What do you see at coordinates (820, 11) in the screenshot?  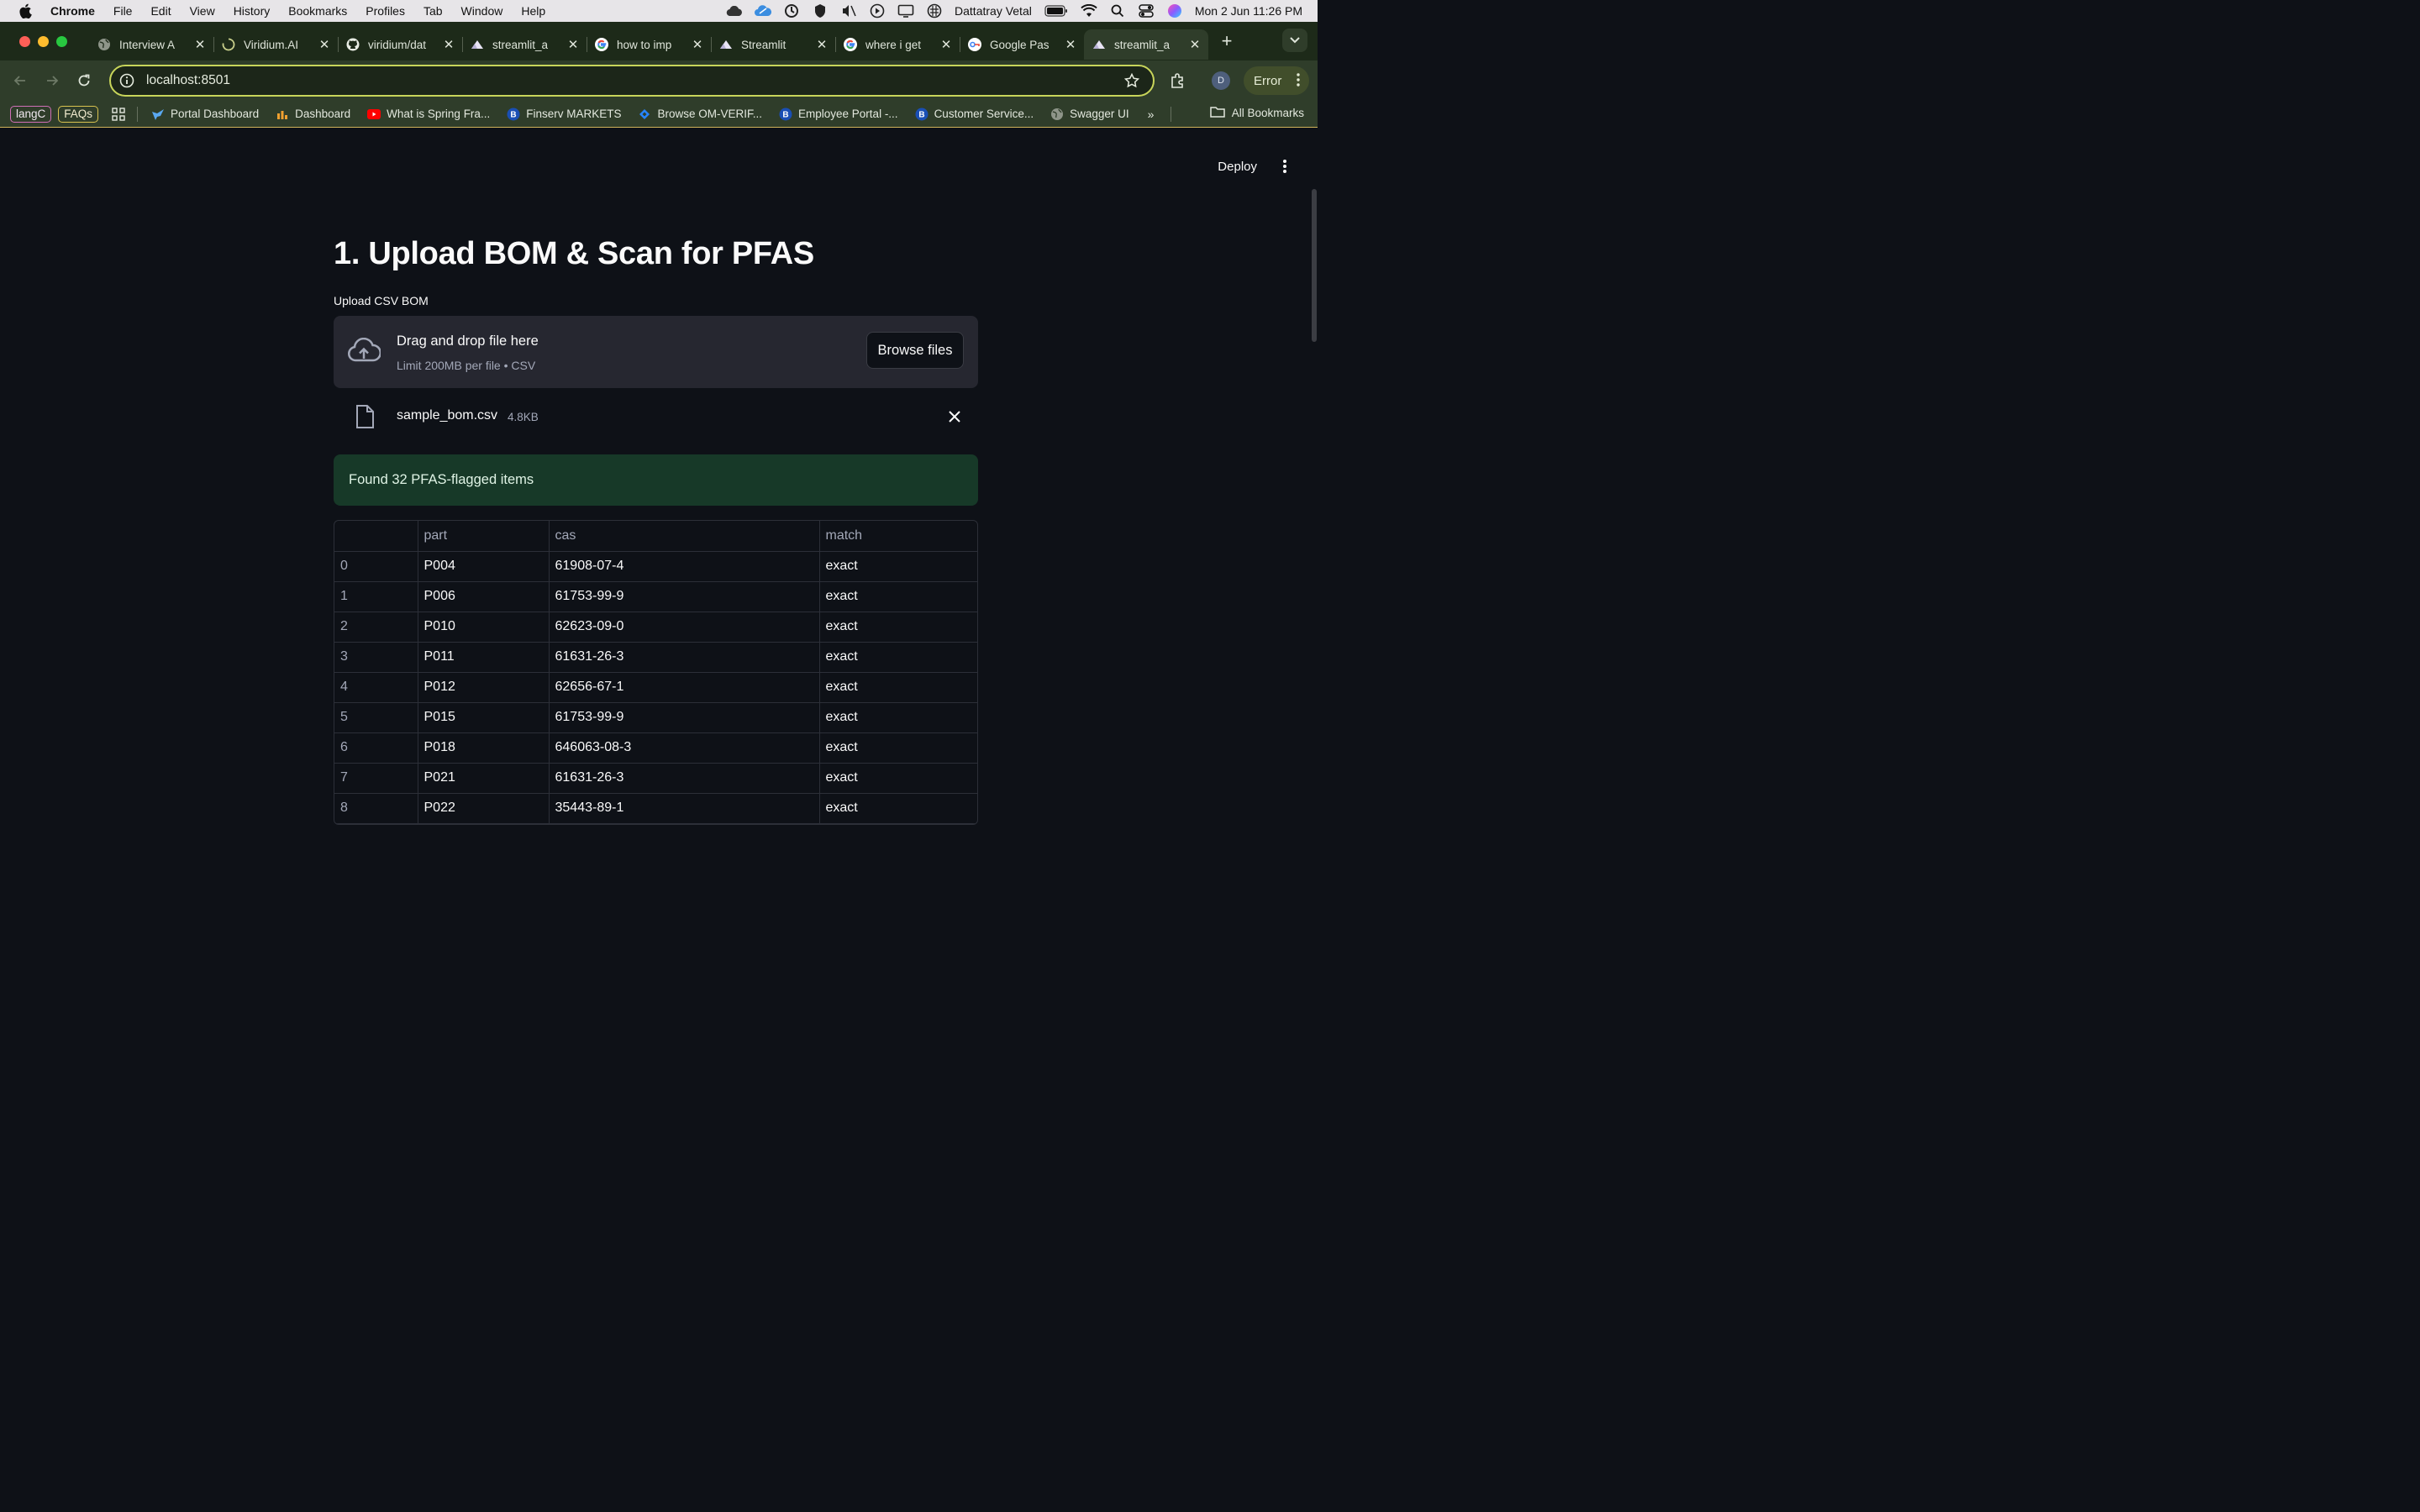 I see `shield-icon` at bounding box center [820, 11].